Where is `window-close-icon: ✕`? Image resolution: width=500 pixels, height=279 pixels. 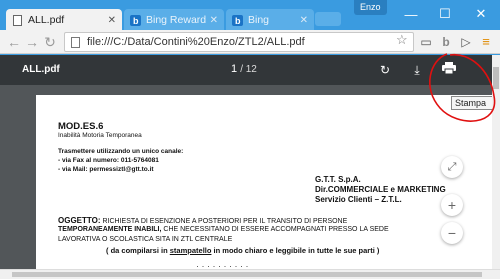 window-close-icon: ✕ is located at coordinates (481, 14).